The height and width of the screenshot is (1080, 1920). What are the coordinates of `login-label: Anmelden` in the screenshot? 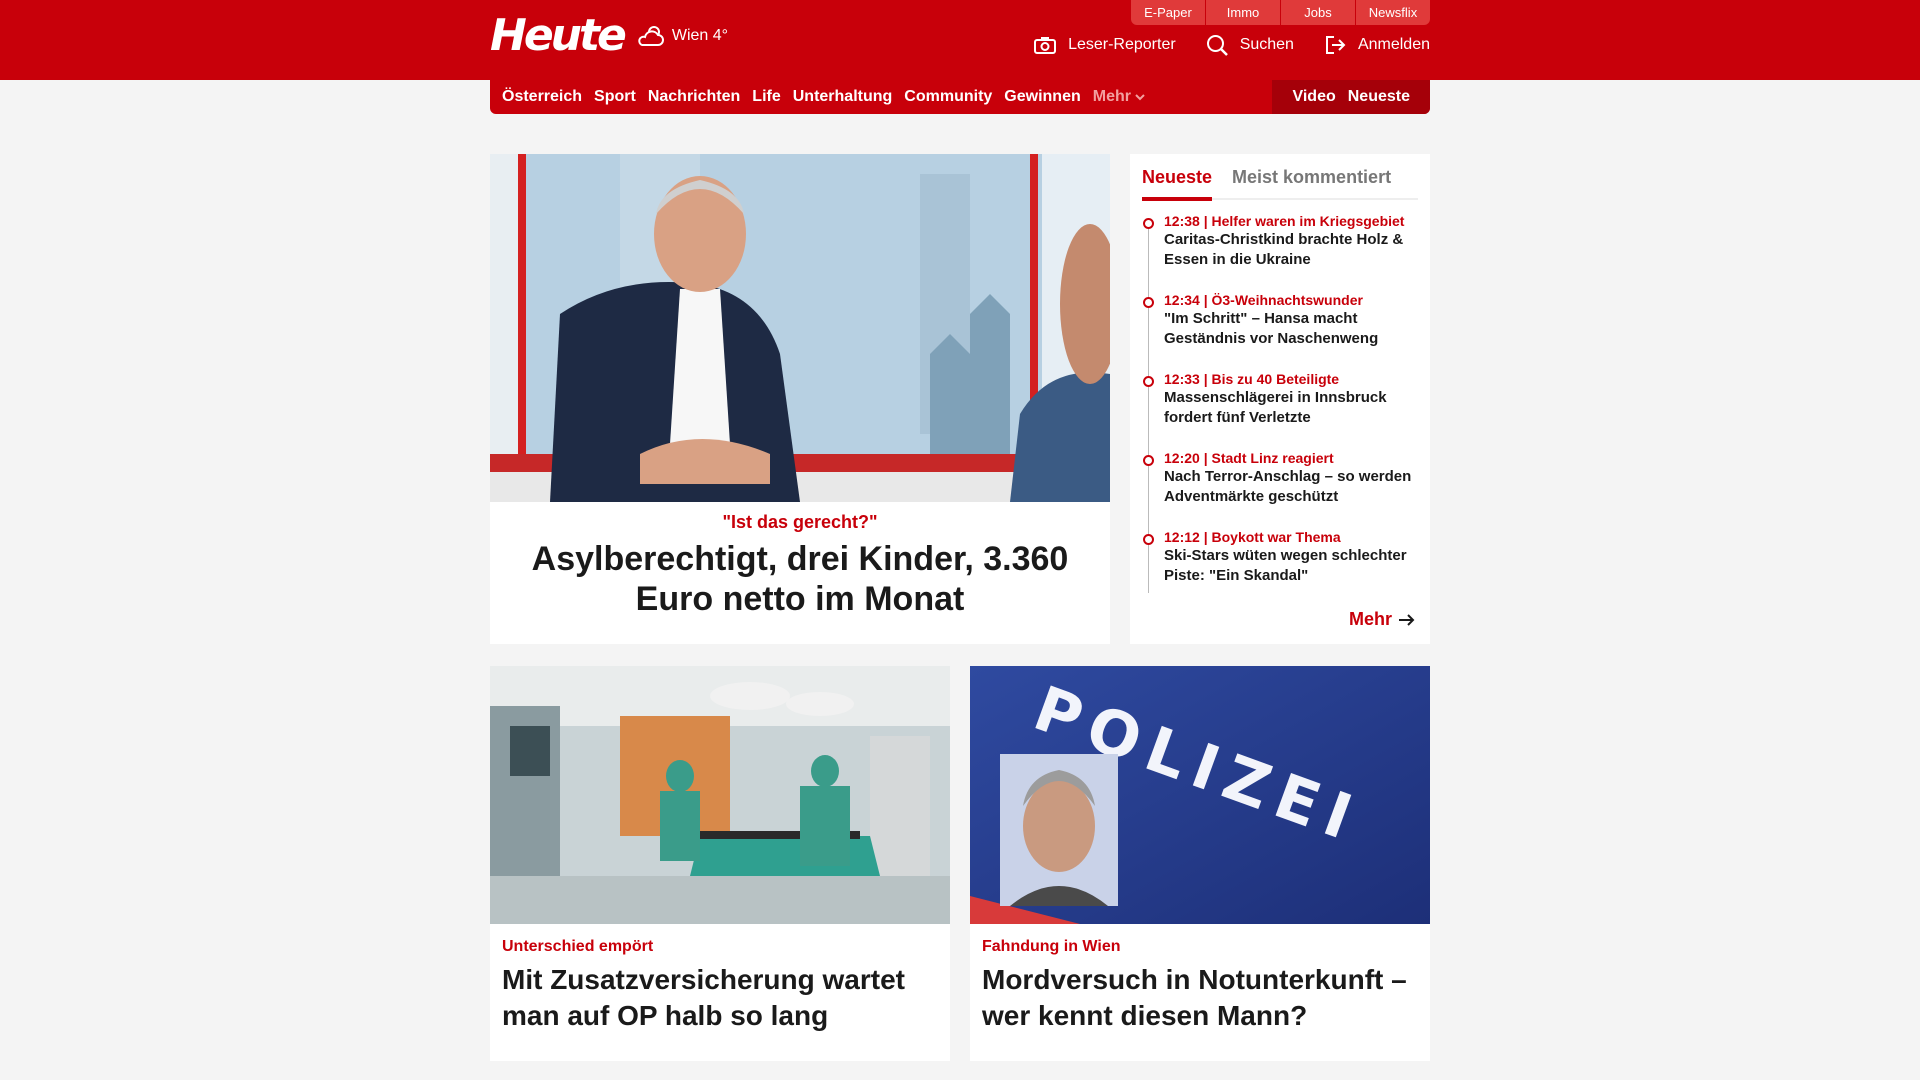 It's located at (1393, 44).